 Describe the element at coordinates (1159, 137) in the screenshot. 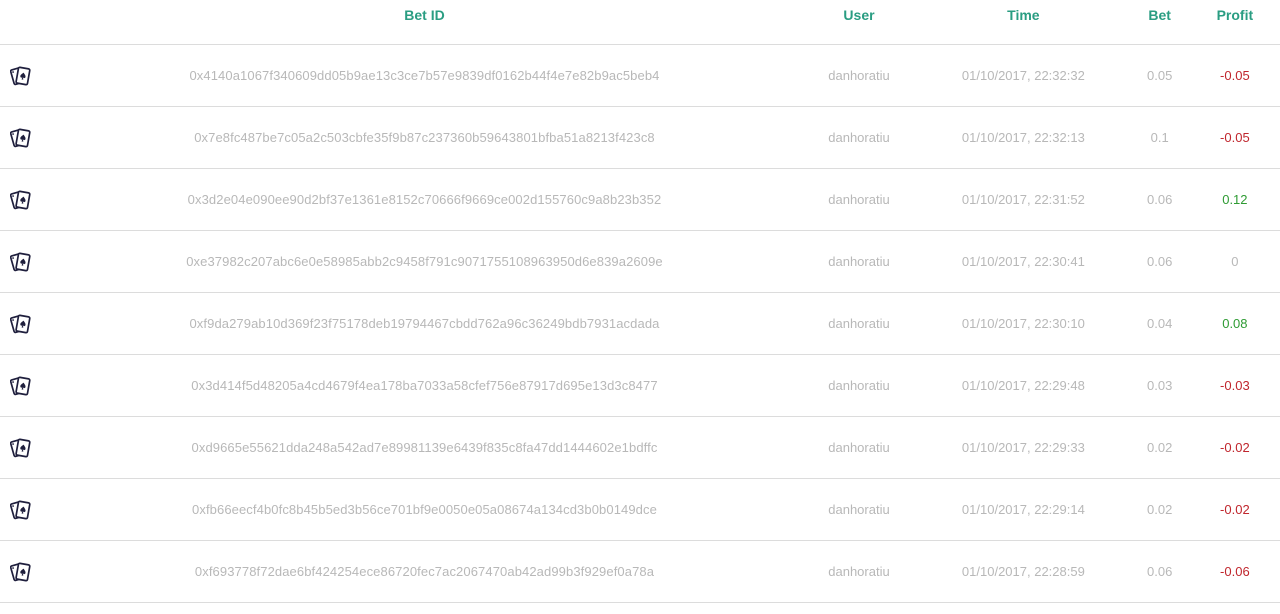

I see `bet-amount-cell: 0.1` at that location.